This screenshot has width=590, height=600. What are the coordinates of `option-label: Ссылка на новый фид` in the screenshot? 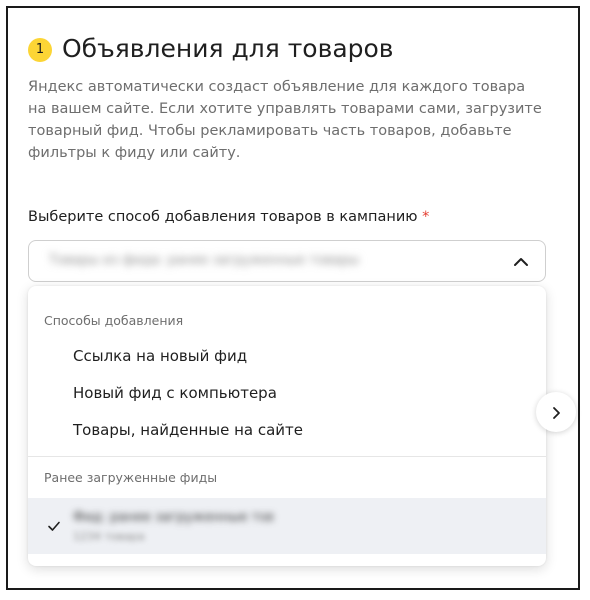 It's located at (160, 356).